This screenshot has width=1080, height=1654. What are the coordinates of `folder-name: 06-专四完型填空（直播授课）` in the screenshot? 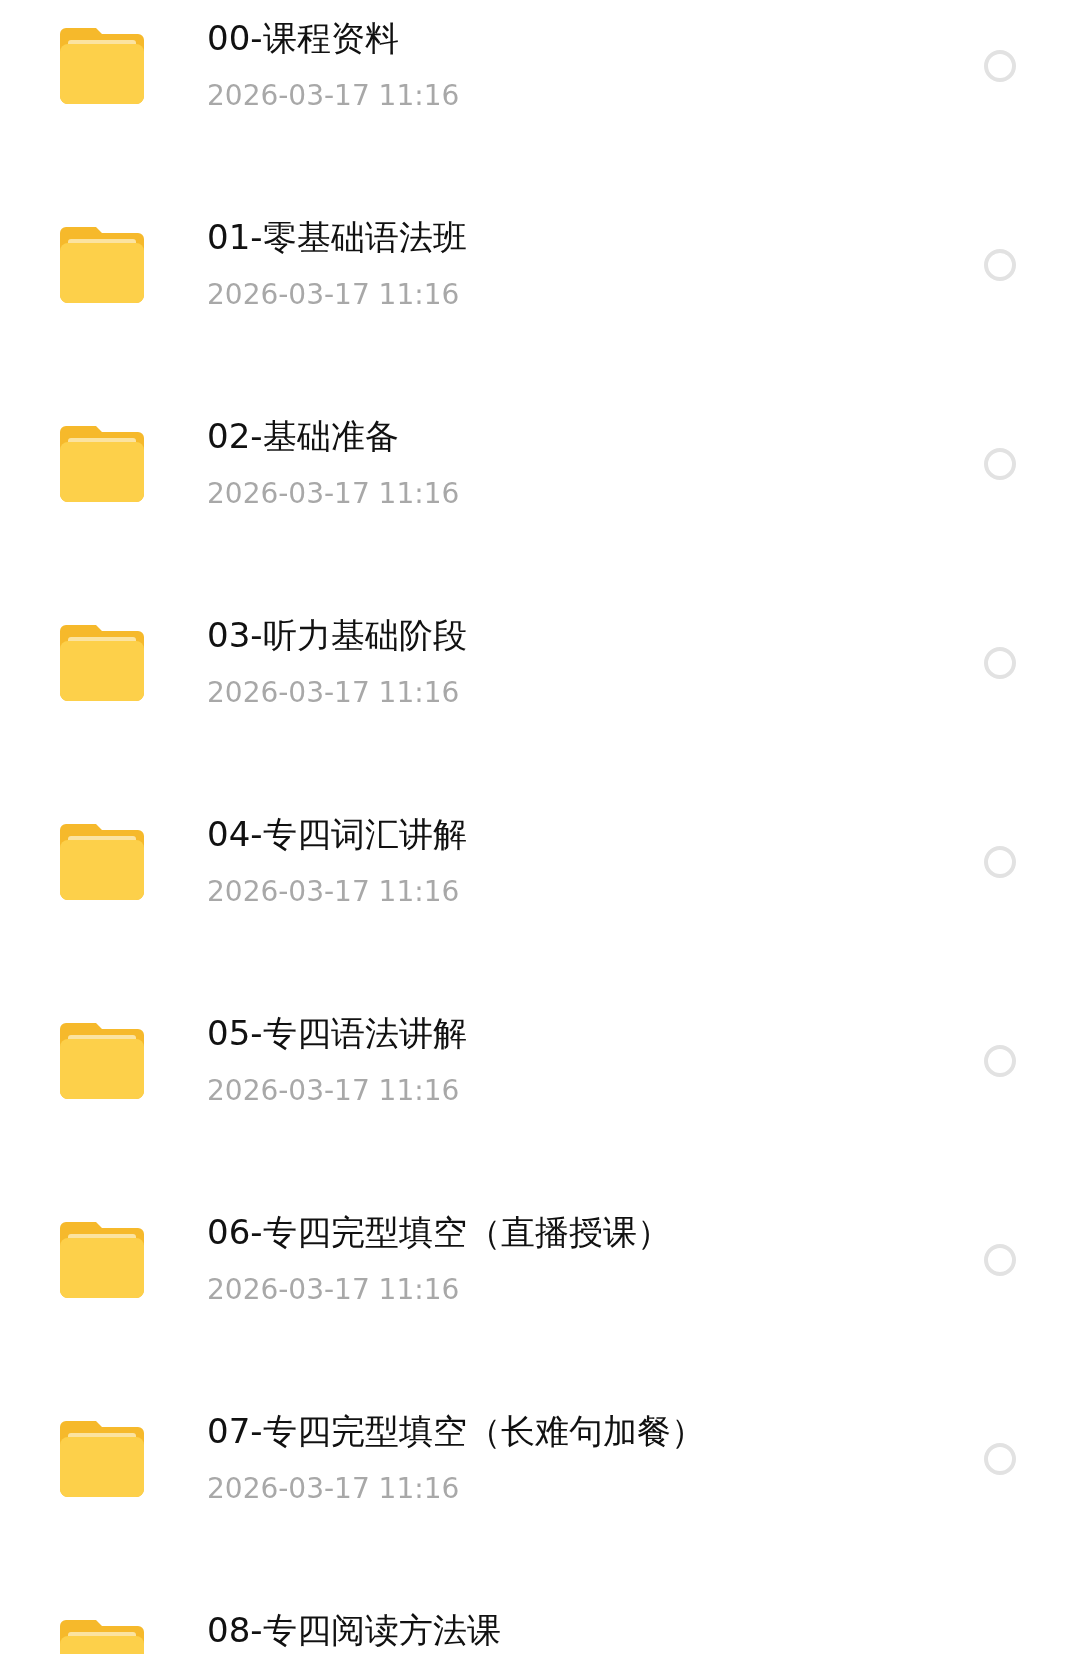 It's located at (439, 1232).